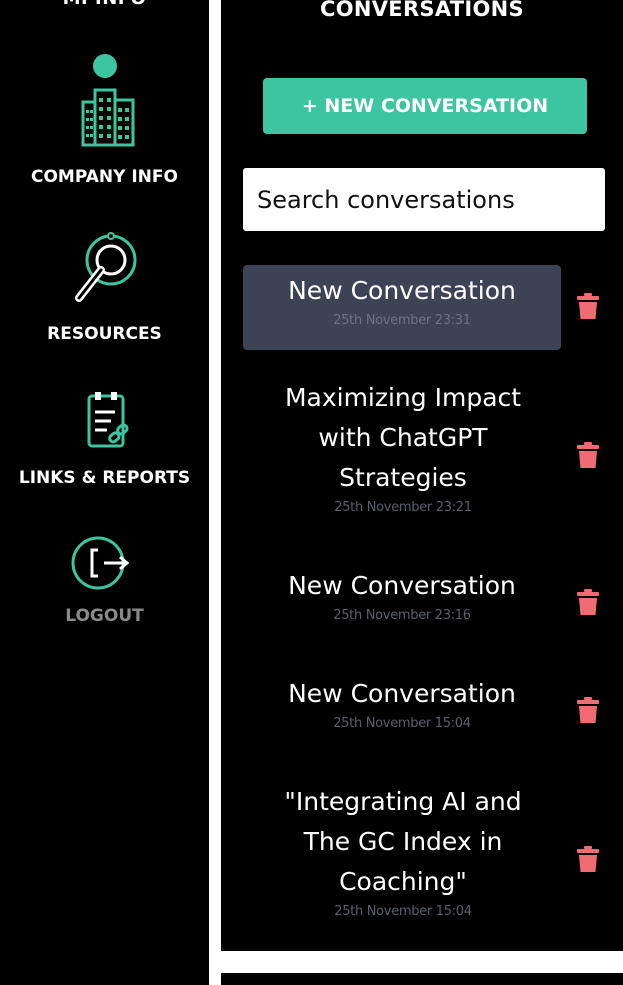 The image size is (623, 985). Describe the element at coordinates (402, 601) in the screenshot. I see `conversation-item: New Conversation 25th November 23:16` at that location.